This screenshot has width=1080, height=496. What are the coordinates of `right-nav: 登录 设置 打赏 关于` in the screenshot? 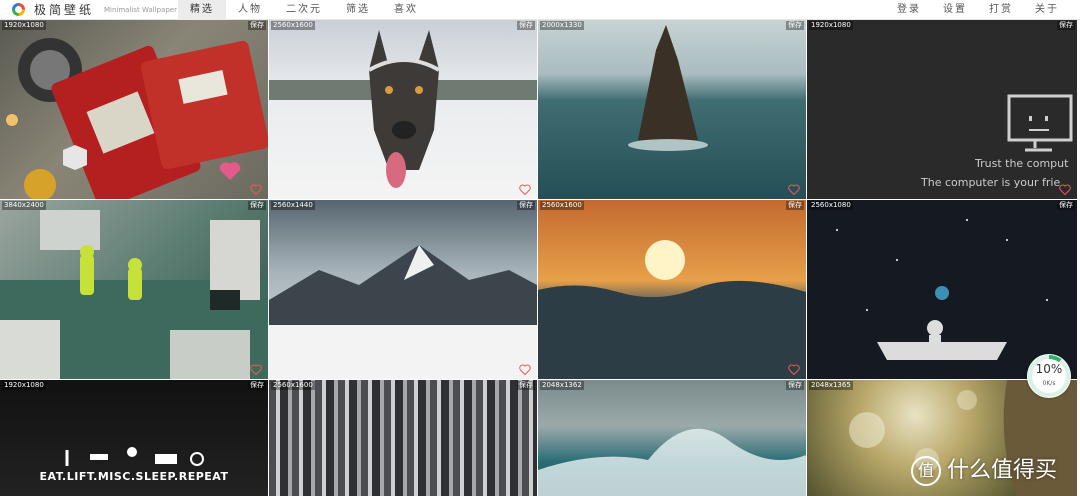 It's located at (978, 10).